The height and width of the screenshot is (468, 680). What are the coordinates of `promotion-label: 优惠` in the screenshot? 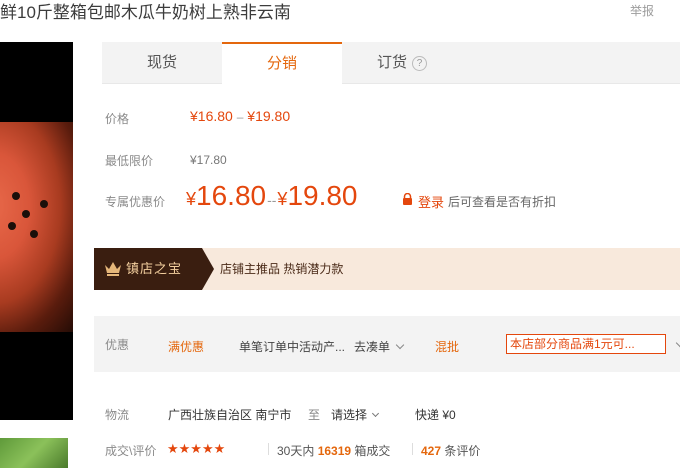 It's located at (117, 345).